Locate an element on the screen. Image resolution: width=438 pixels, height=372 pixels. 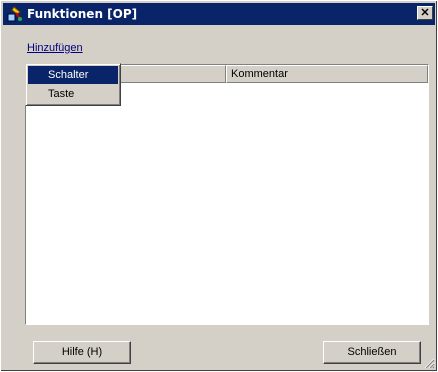
tools-icon is located at coordinates (15, 14).